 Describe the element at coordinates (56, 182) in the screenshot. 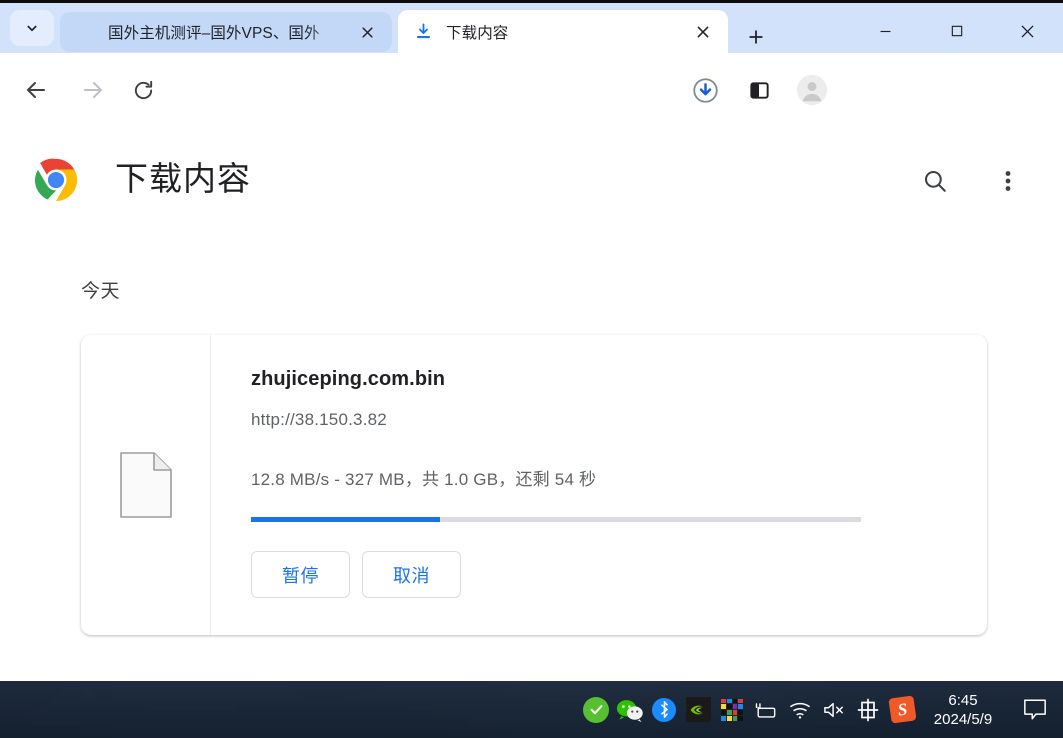

I see `chrome-logo-icon` at that location.